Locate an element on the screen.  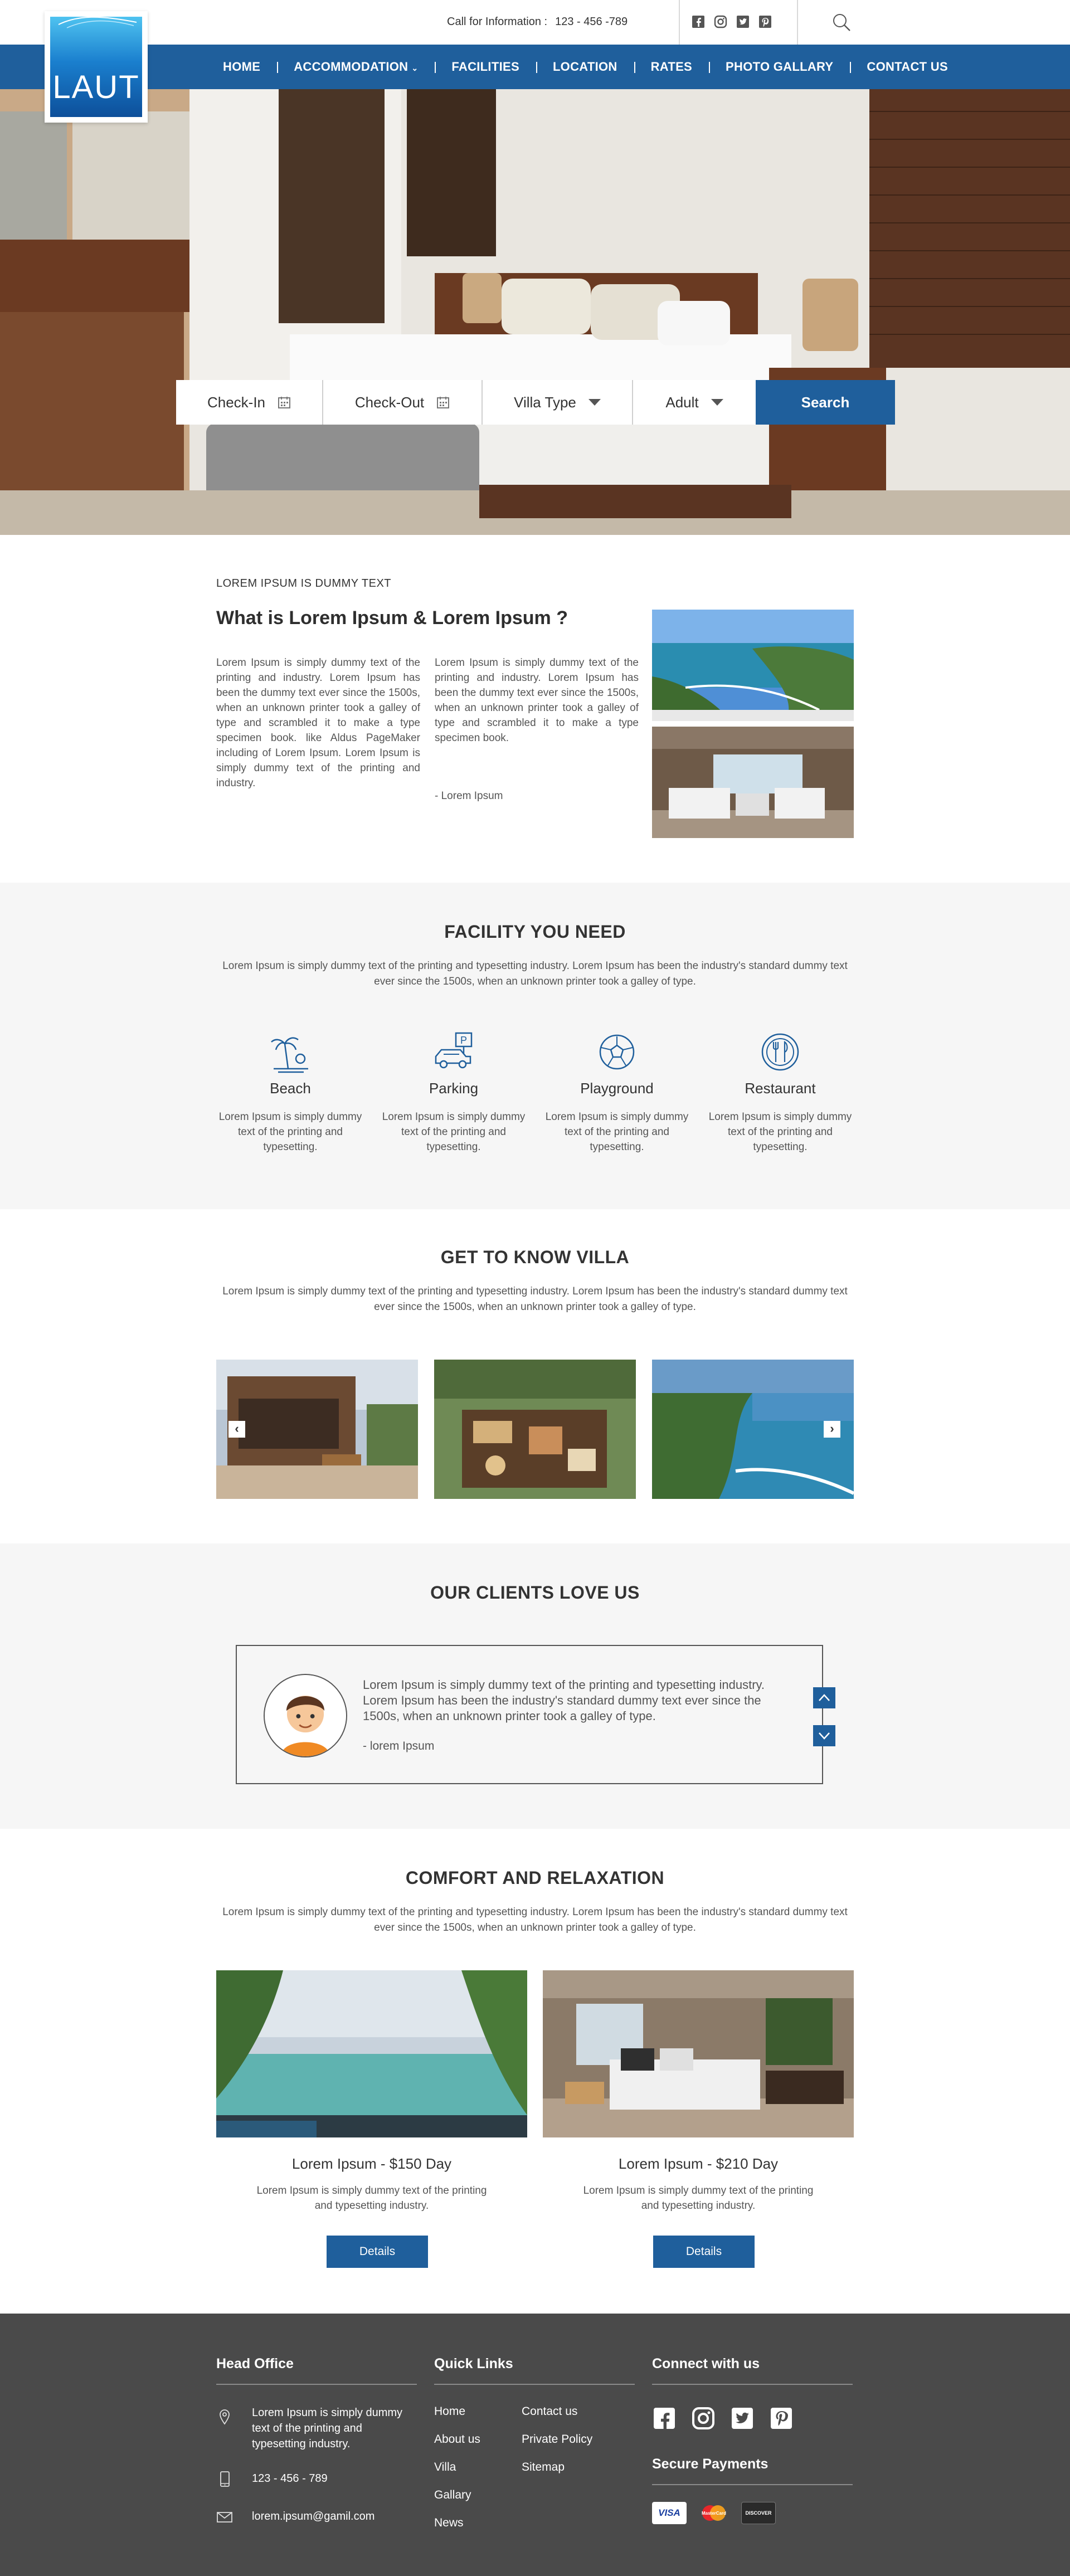
nav-item-facilities: FACILITIES is located at coordinates (485, 67).